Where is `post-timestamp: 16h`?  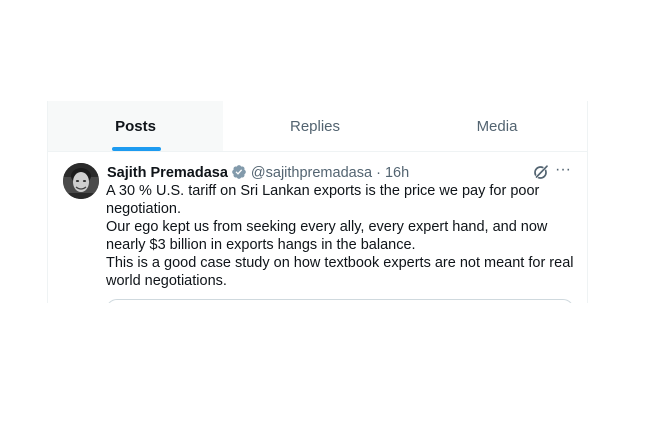
post-timestamp: 16h is located at coordinates (397, 173).